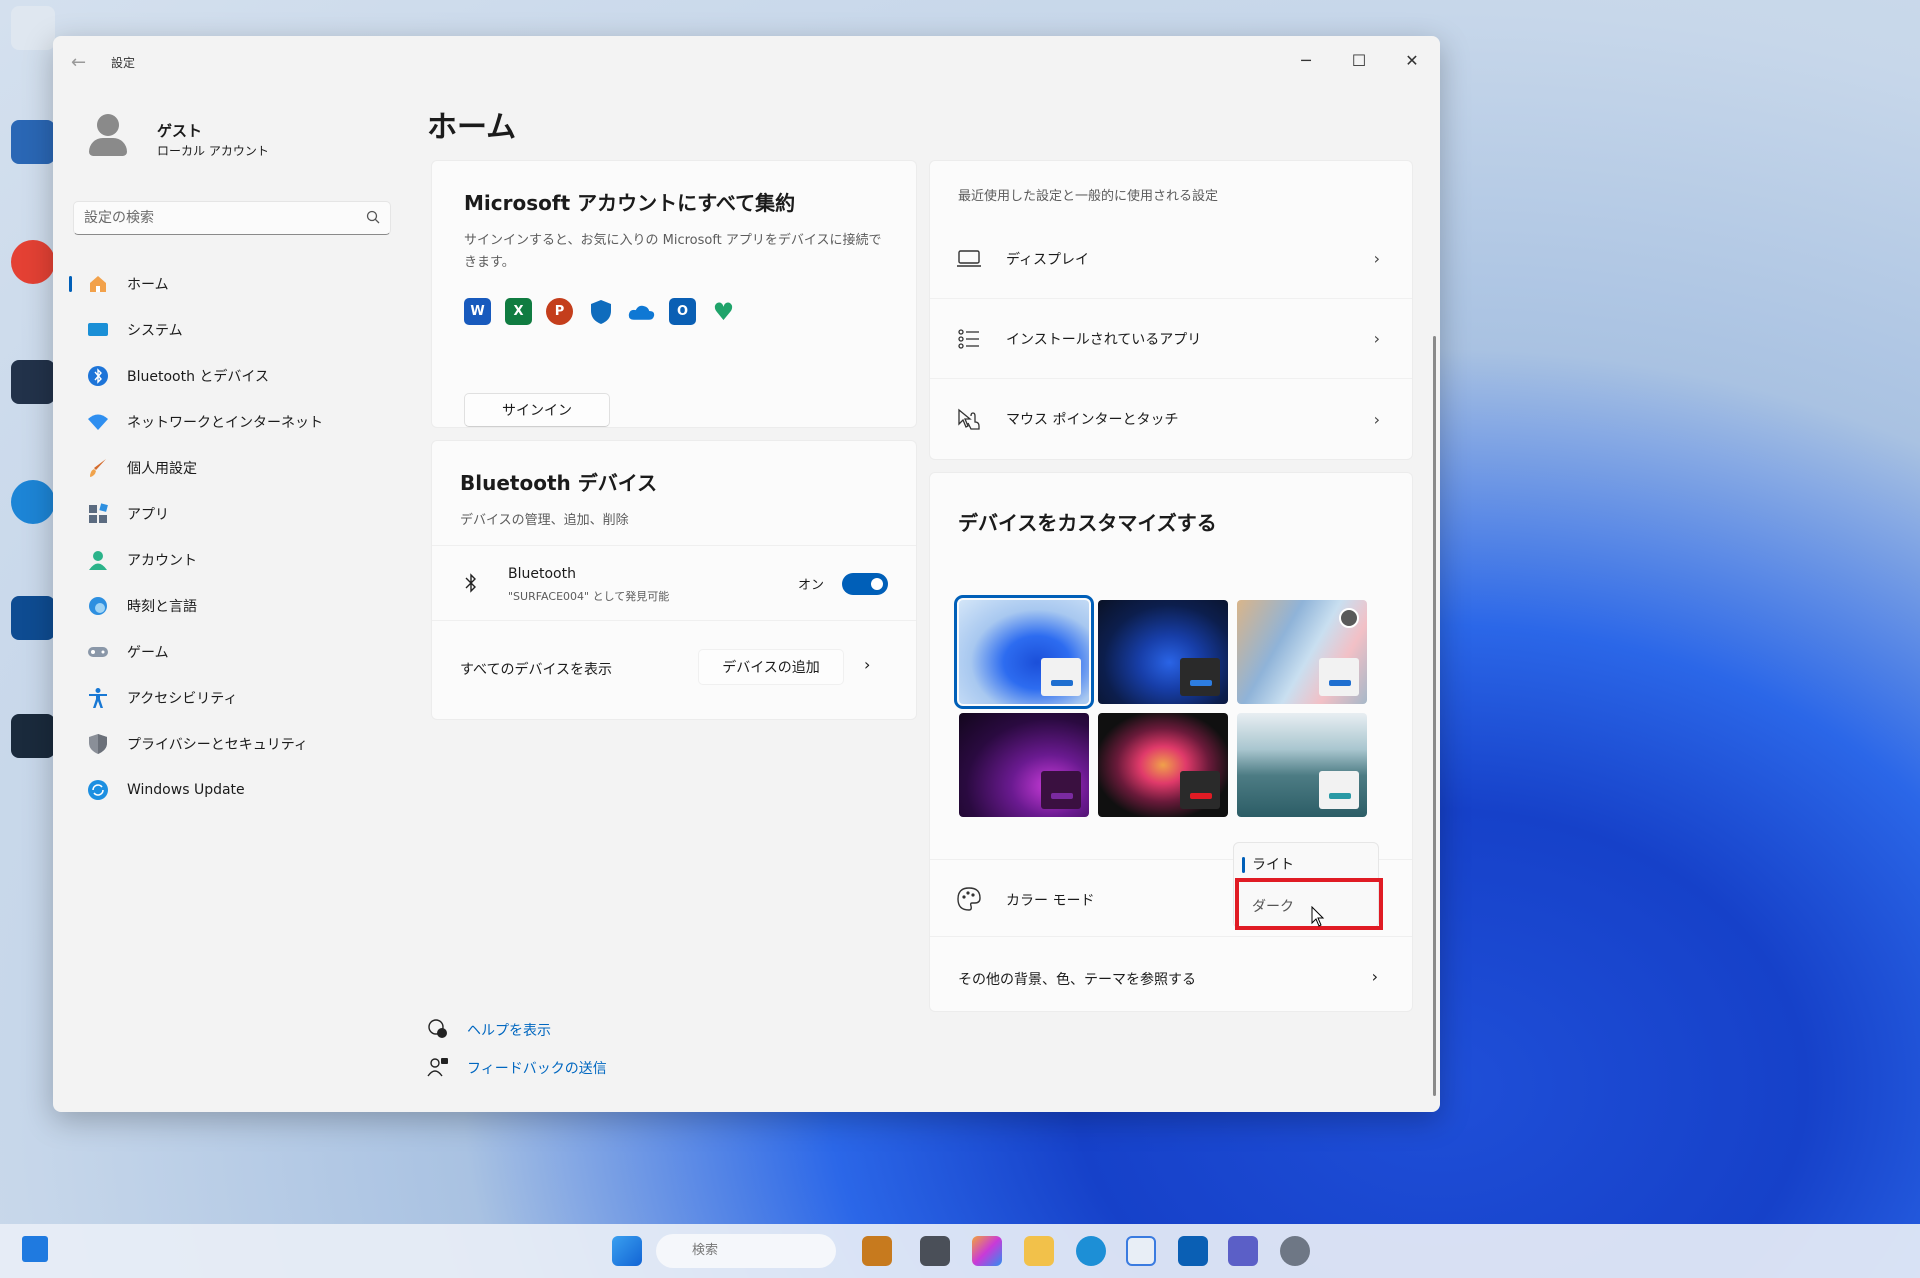  Describe the element at coordinates (213, 151) in the screenshot. I see `profile-subtitle: ローカル アカウント` at that location.